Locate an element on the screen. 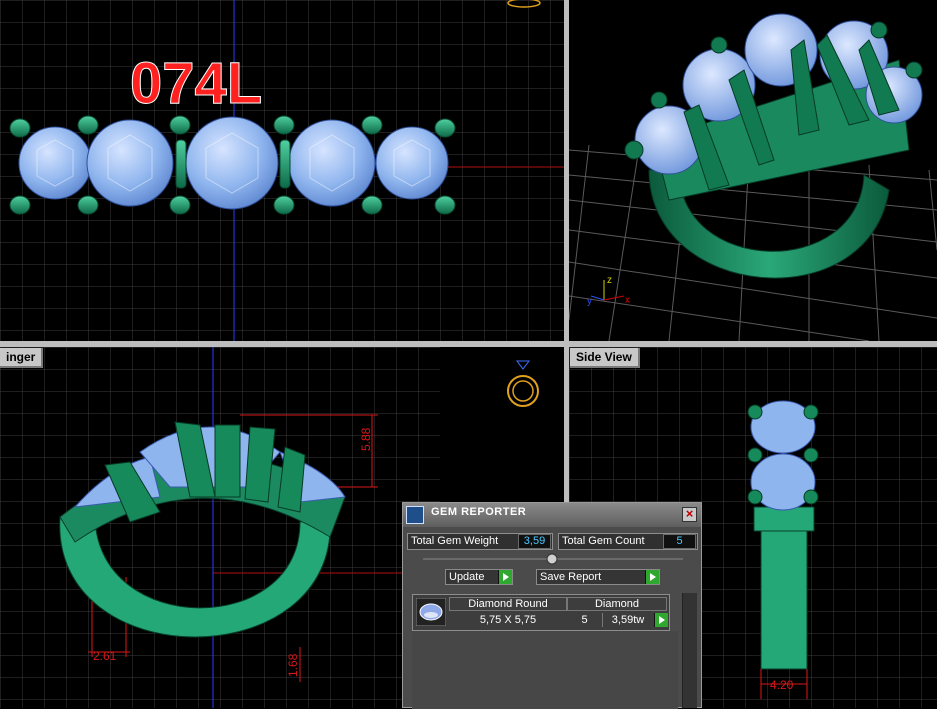 This screenshot has height=709, width=937. dim-shank-thickness: 1.68 is located at coordinates (293, 665).